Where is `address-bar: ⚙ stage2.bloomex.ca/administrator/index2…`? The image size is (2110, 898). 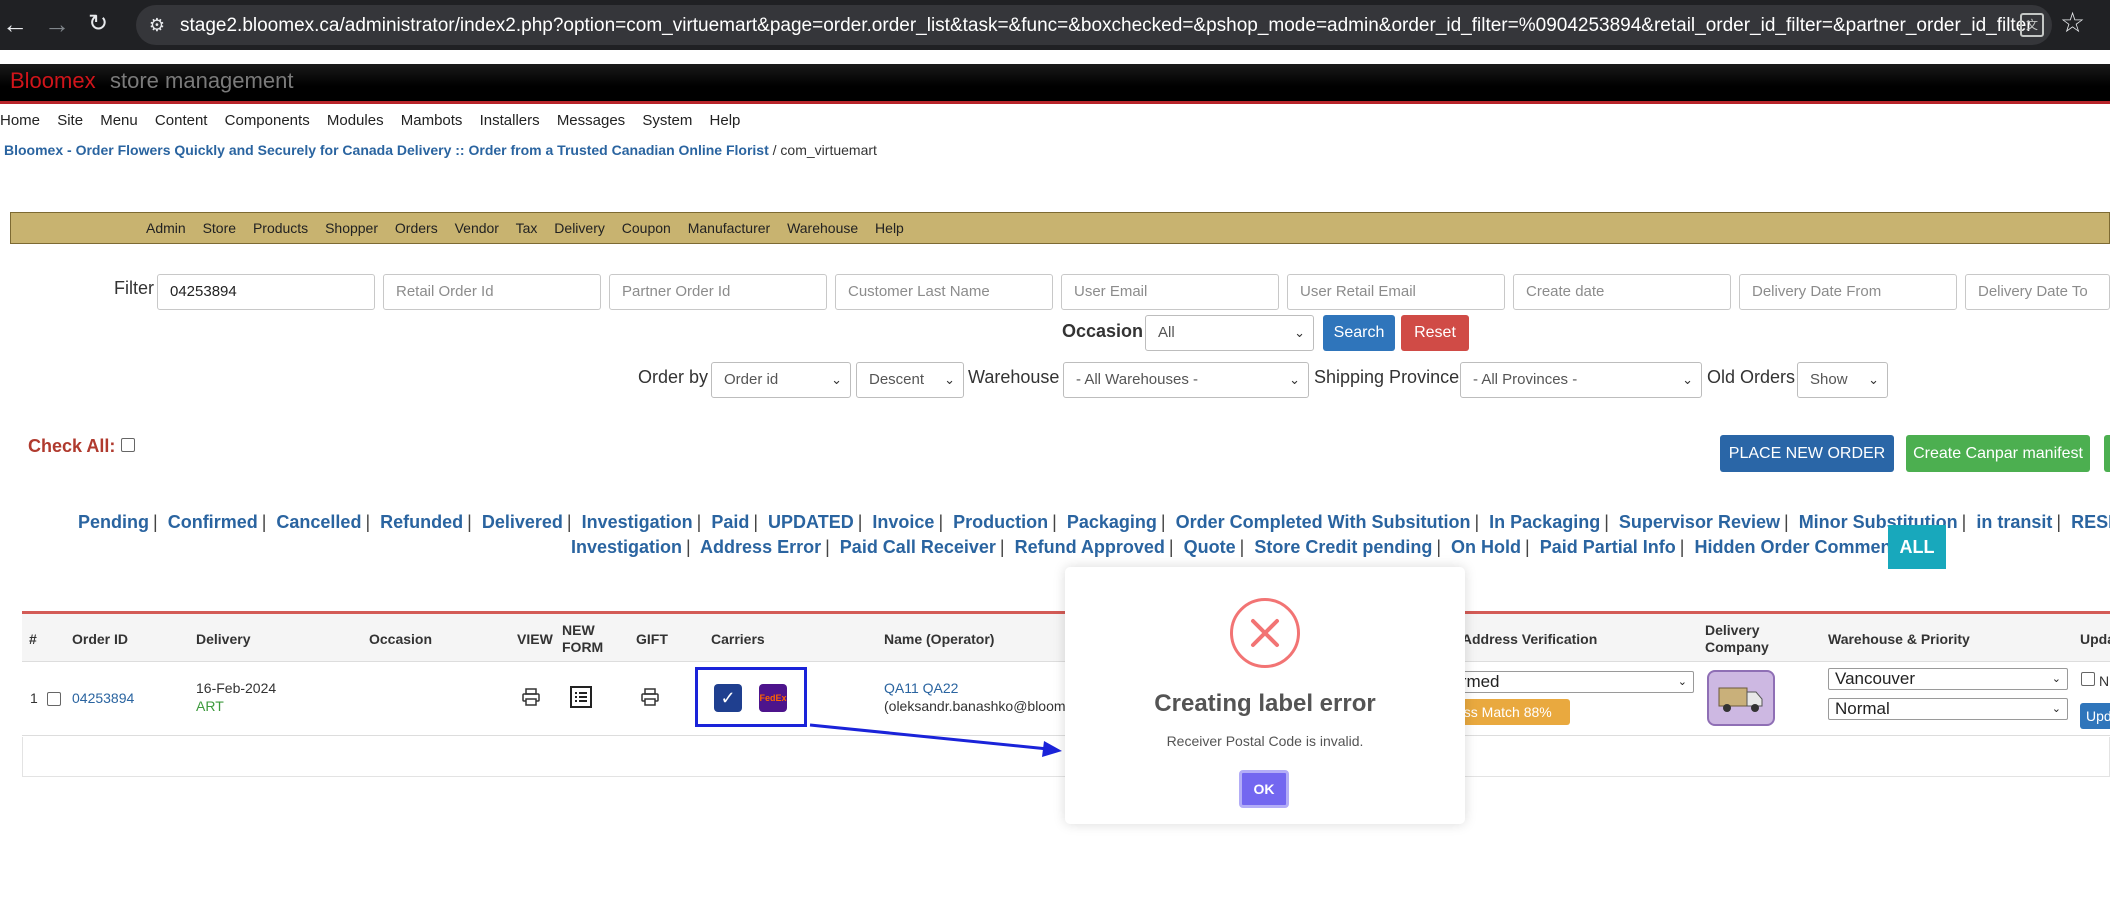 address-bar: ⚙ stage2.bloomex.ca/administrator/index2… is located at coordinates (1094, 25).